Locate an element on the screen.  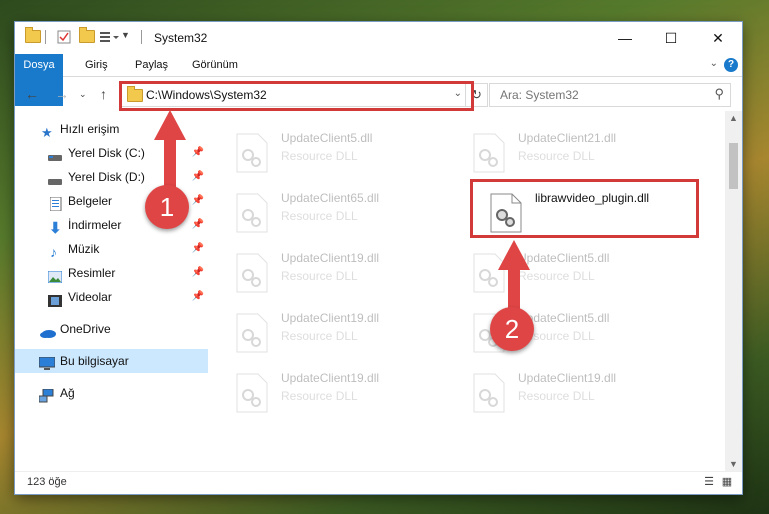
dropdown-arrow-icon: ▼ is located at coordinates (125, 35).